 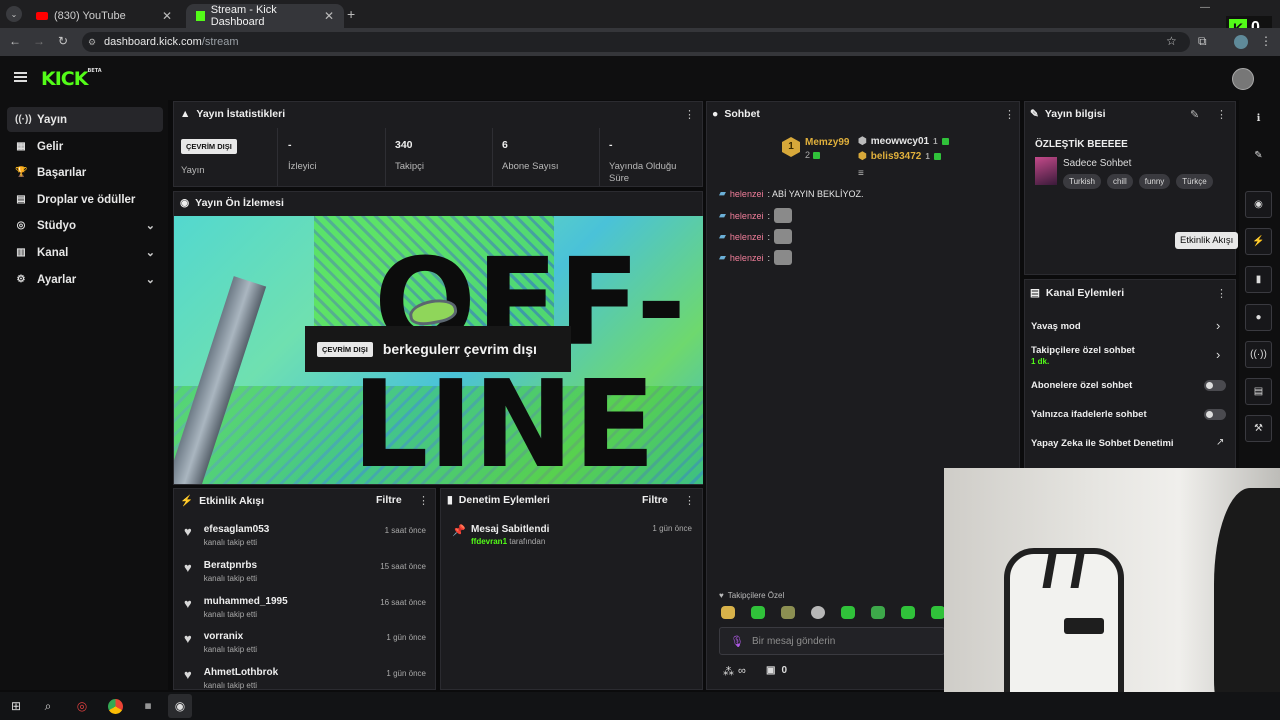 What do you see at coordinates (1220, 442) in the screenshot?
I see `external-link-icon: ↗` at bounding box center [1220, 442].